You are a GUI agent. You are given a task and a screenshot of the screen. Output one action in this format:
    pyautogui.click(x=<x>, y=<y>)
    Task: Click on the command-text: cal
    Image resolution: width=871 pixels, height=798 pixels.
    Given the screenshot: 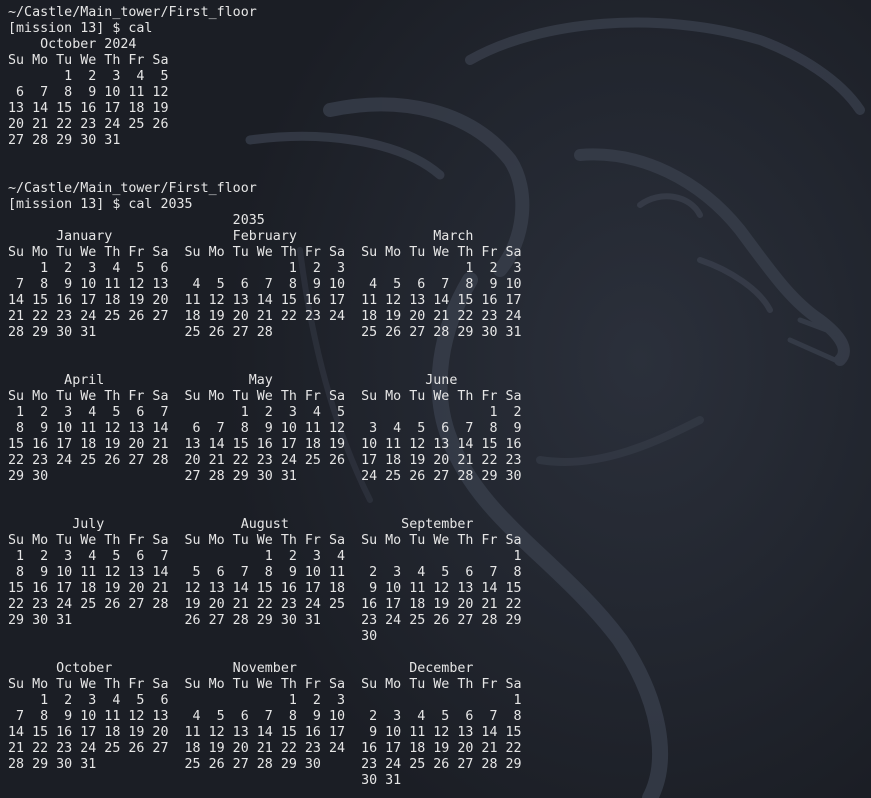 What is the action you would take?
    pyautogui.click(x=140, y=28)
    